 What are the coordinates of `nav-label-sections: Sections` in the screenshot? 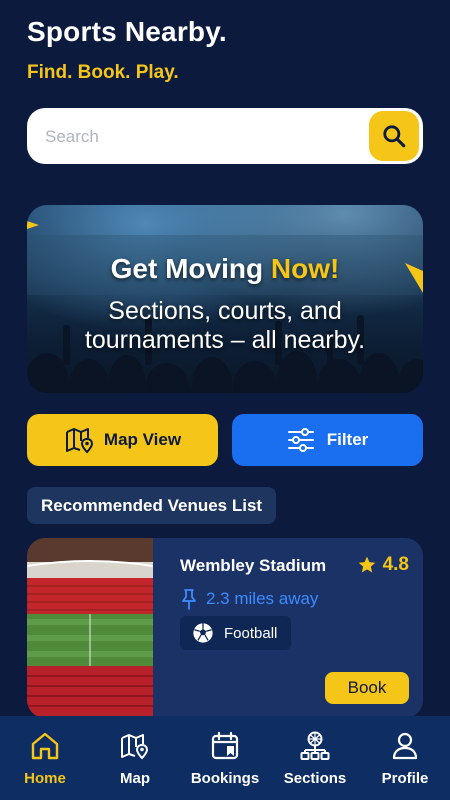 It's located at (315, 778).